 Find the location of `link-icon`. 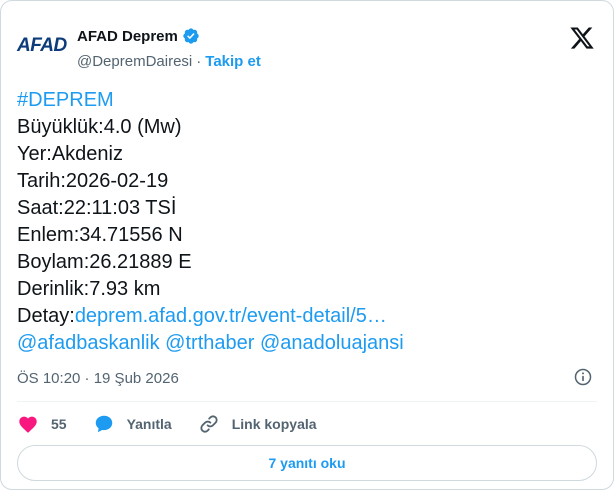

link-icon is located at coordinates (209, 424).